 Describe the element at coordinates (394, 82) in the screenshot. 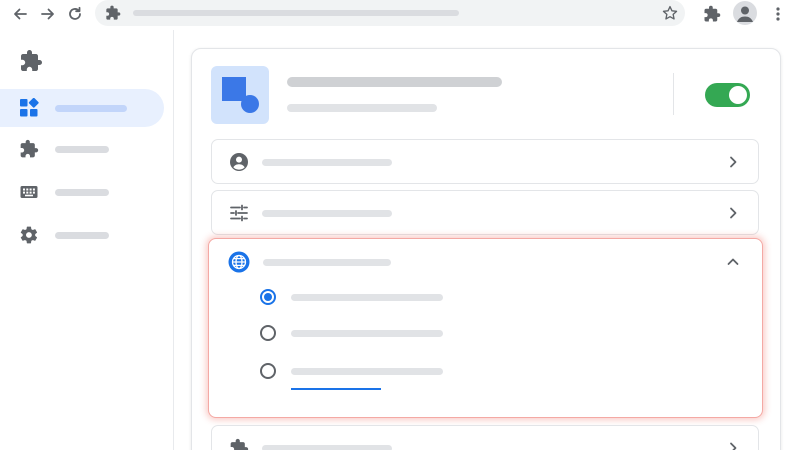

I see `extension-title-placeholder` at that location.